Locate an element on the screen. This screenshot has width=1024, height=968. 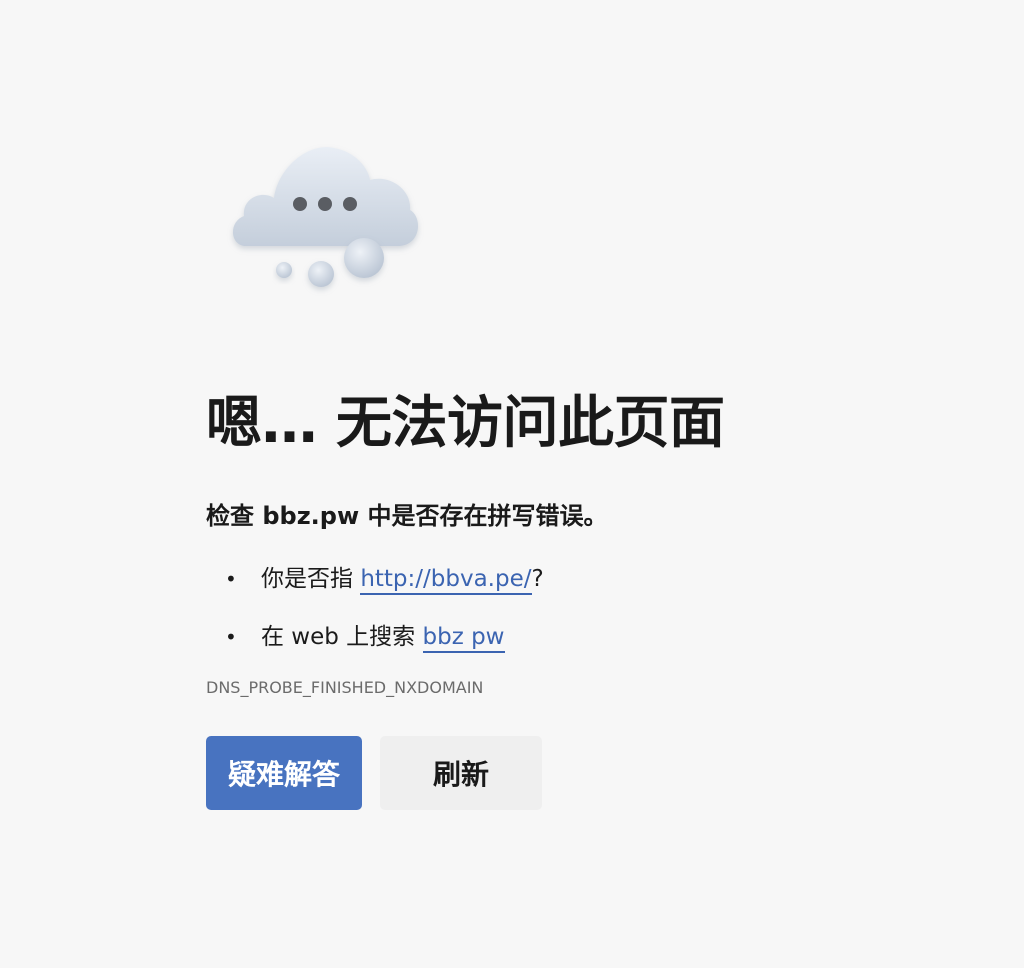
search-web-link: bbz pw is located at coordinates (463, 638).